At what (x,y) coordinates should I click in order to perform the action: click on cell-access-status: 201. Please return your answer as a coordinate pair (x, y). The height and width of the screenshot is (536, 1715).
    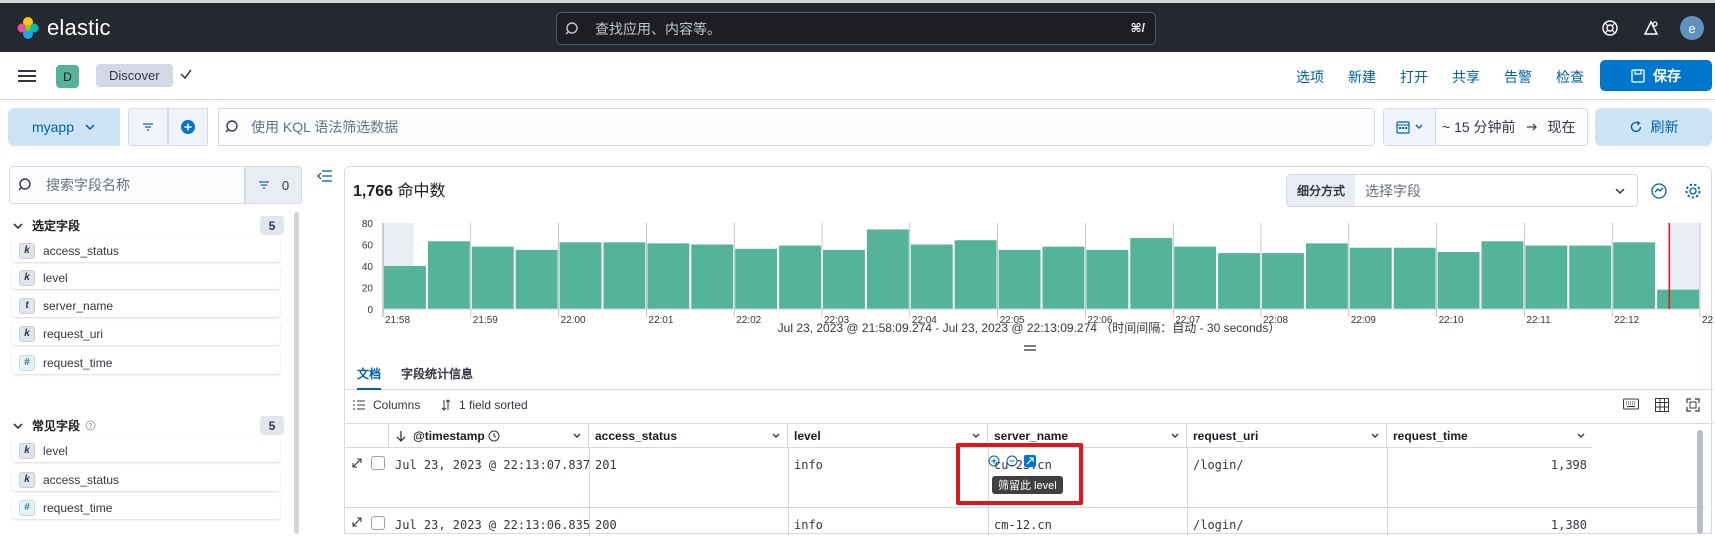
    Looking at the image, I should click on (603, 465).